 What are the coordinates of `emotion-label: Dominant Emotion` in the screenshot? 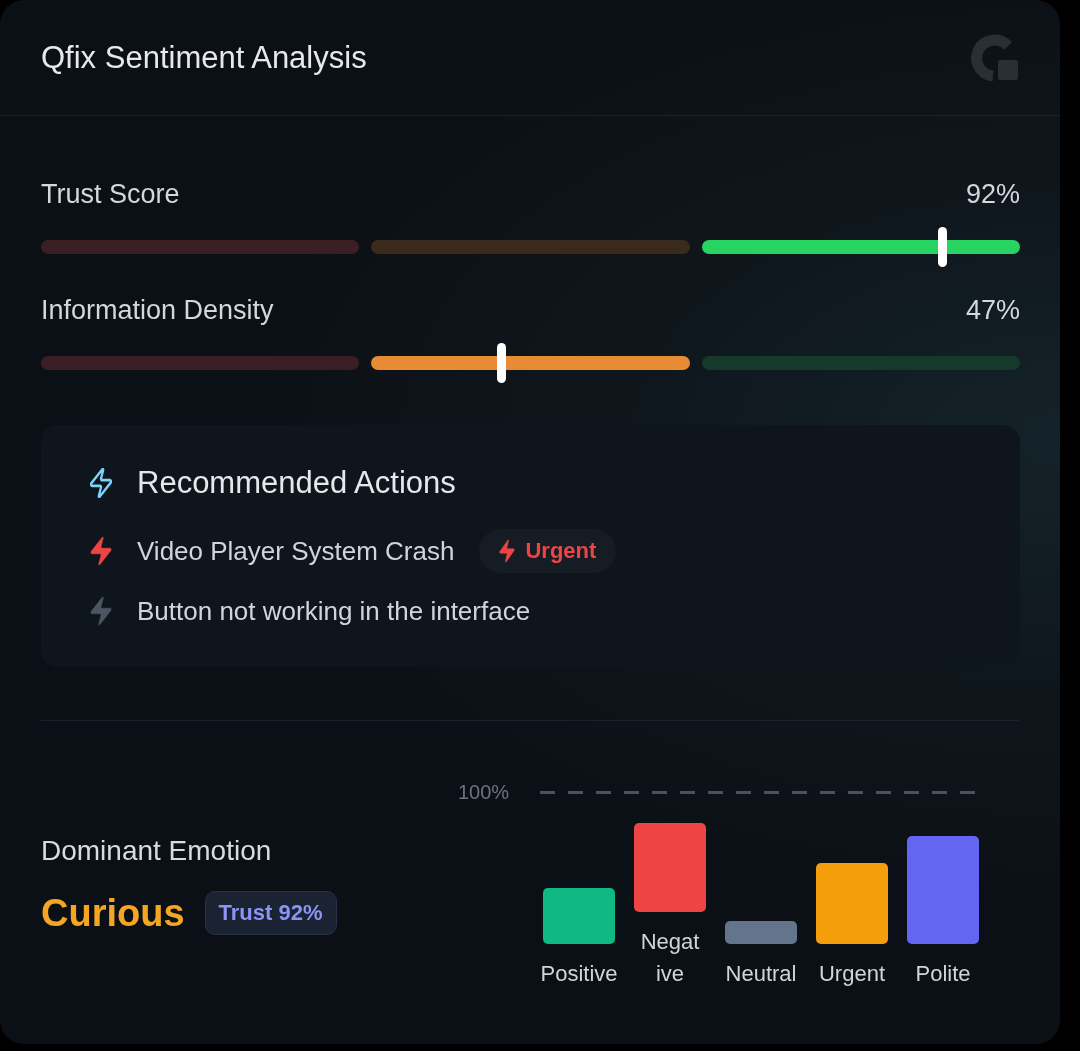 It's located at (157, 851).